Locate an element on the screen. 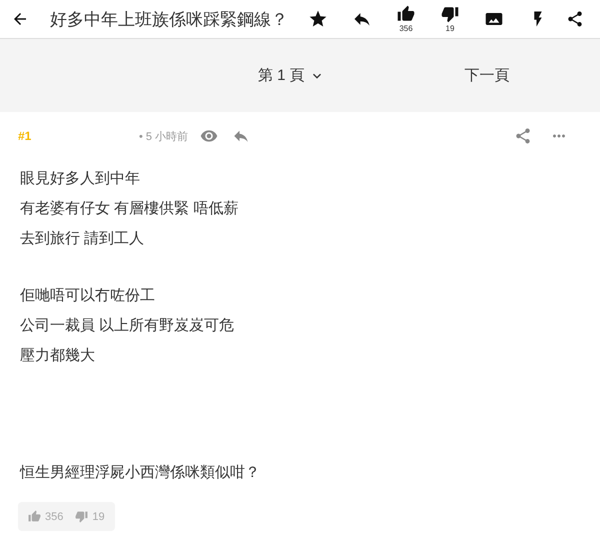 The image size is (600, 542). page-selector: 第 1 頁 is located at coordinates (291, 75).